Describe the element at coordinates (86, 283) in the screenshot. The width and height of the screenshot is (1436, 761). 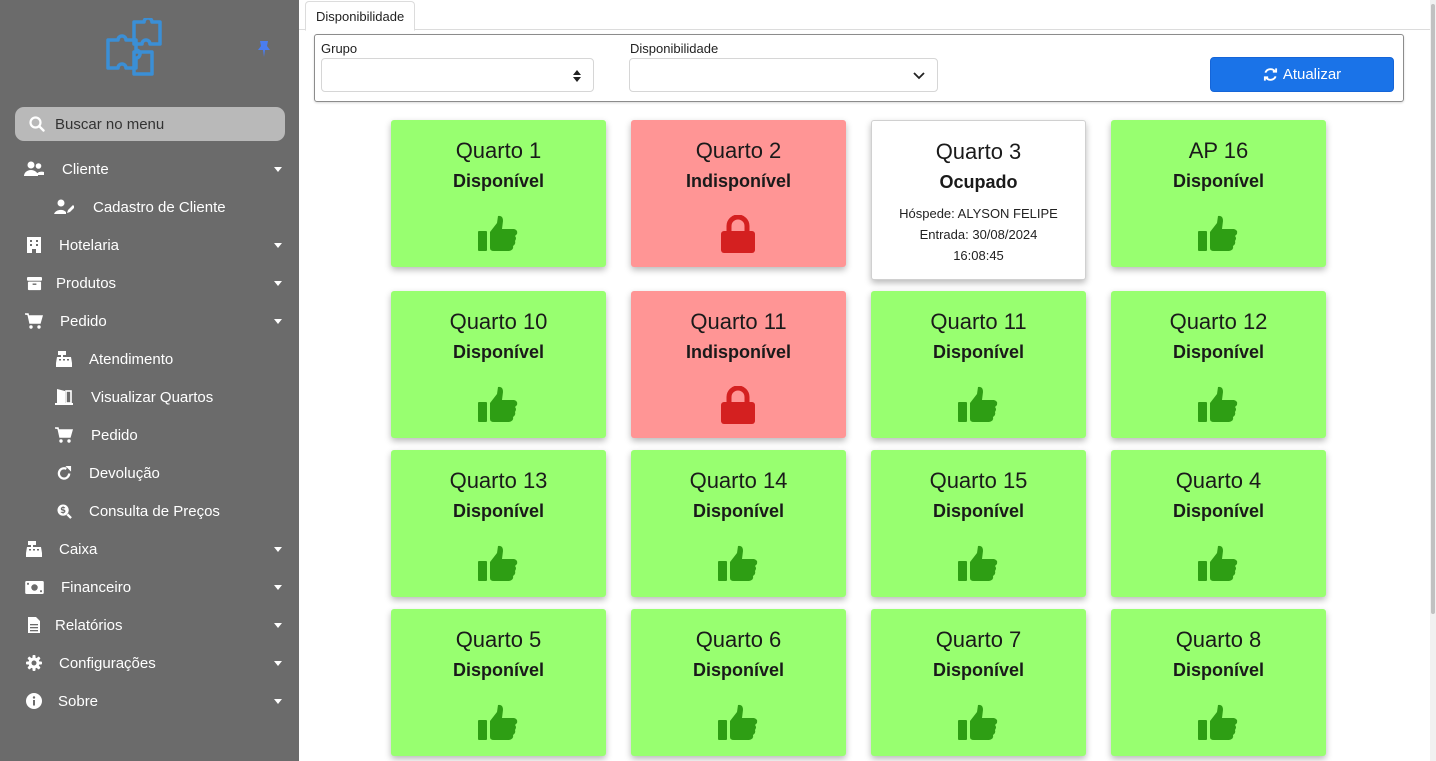
I see `sidebar-item-label: Produtos` at that location.